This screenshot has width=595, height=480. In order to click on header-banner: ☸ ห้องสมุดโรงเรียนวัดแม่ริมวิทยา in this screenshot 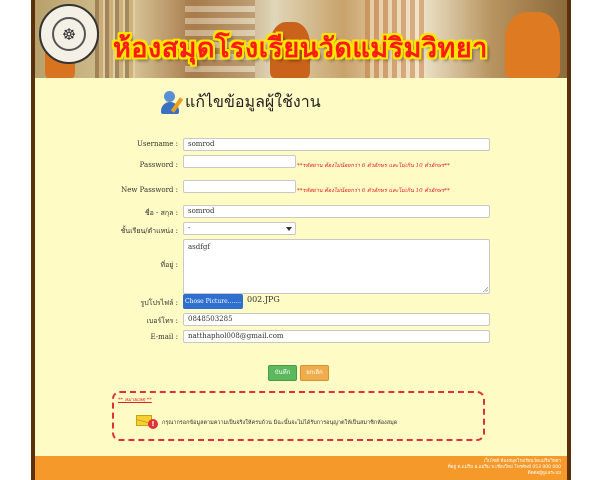, I will do `click(301, 39)`.